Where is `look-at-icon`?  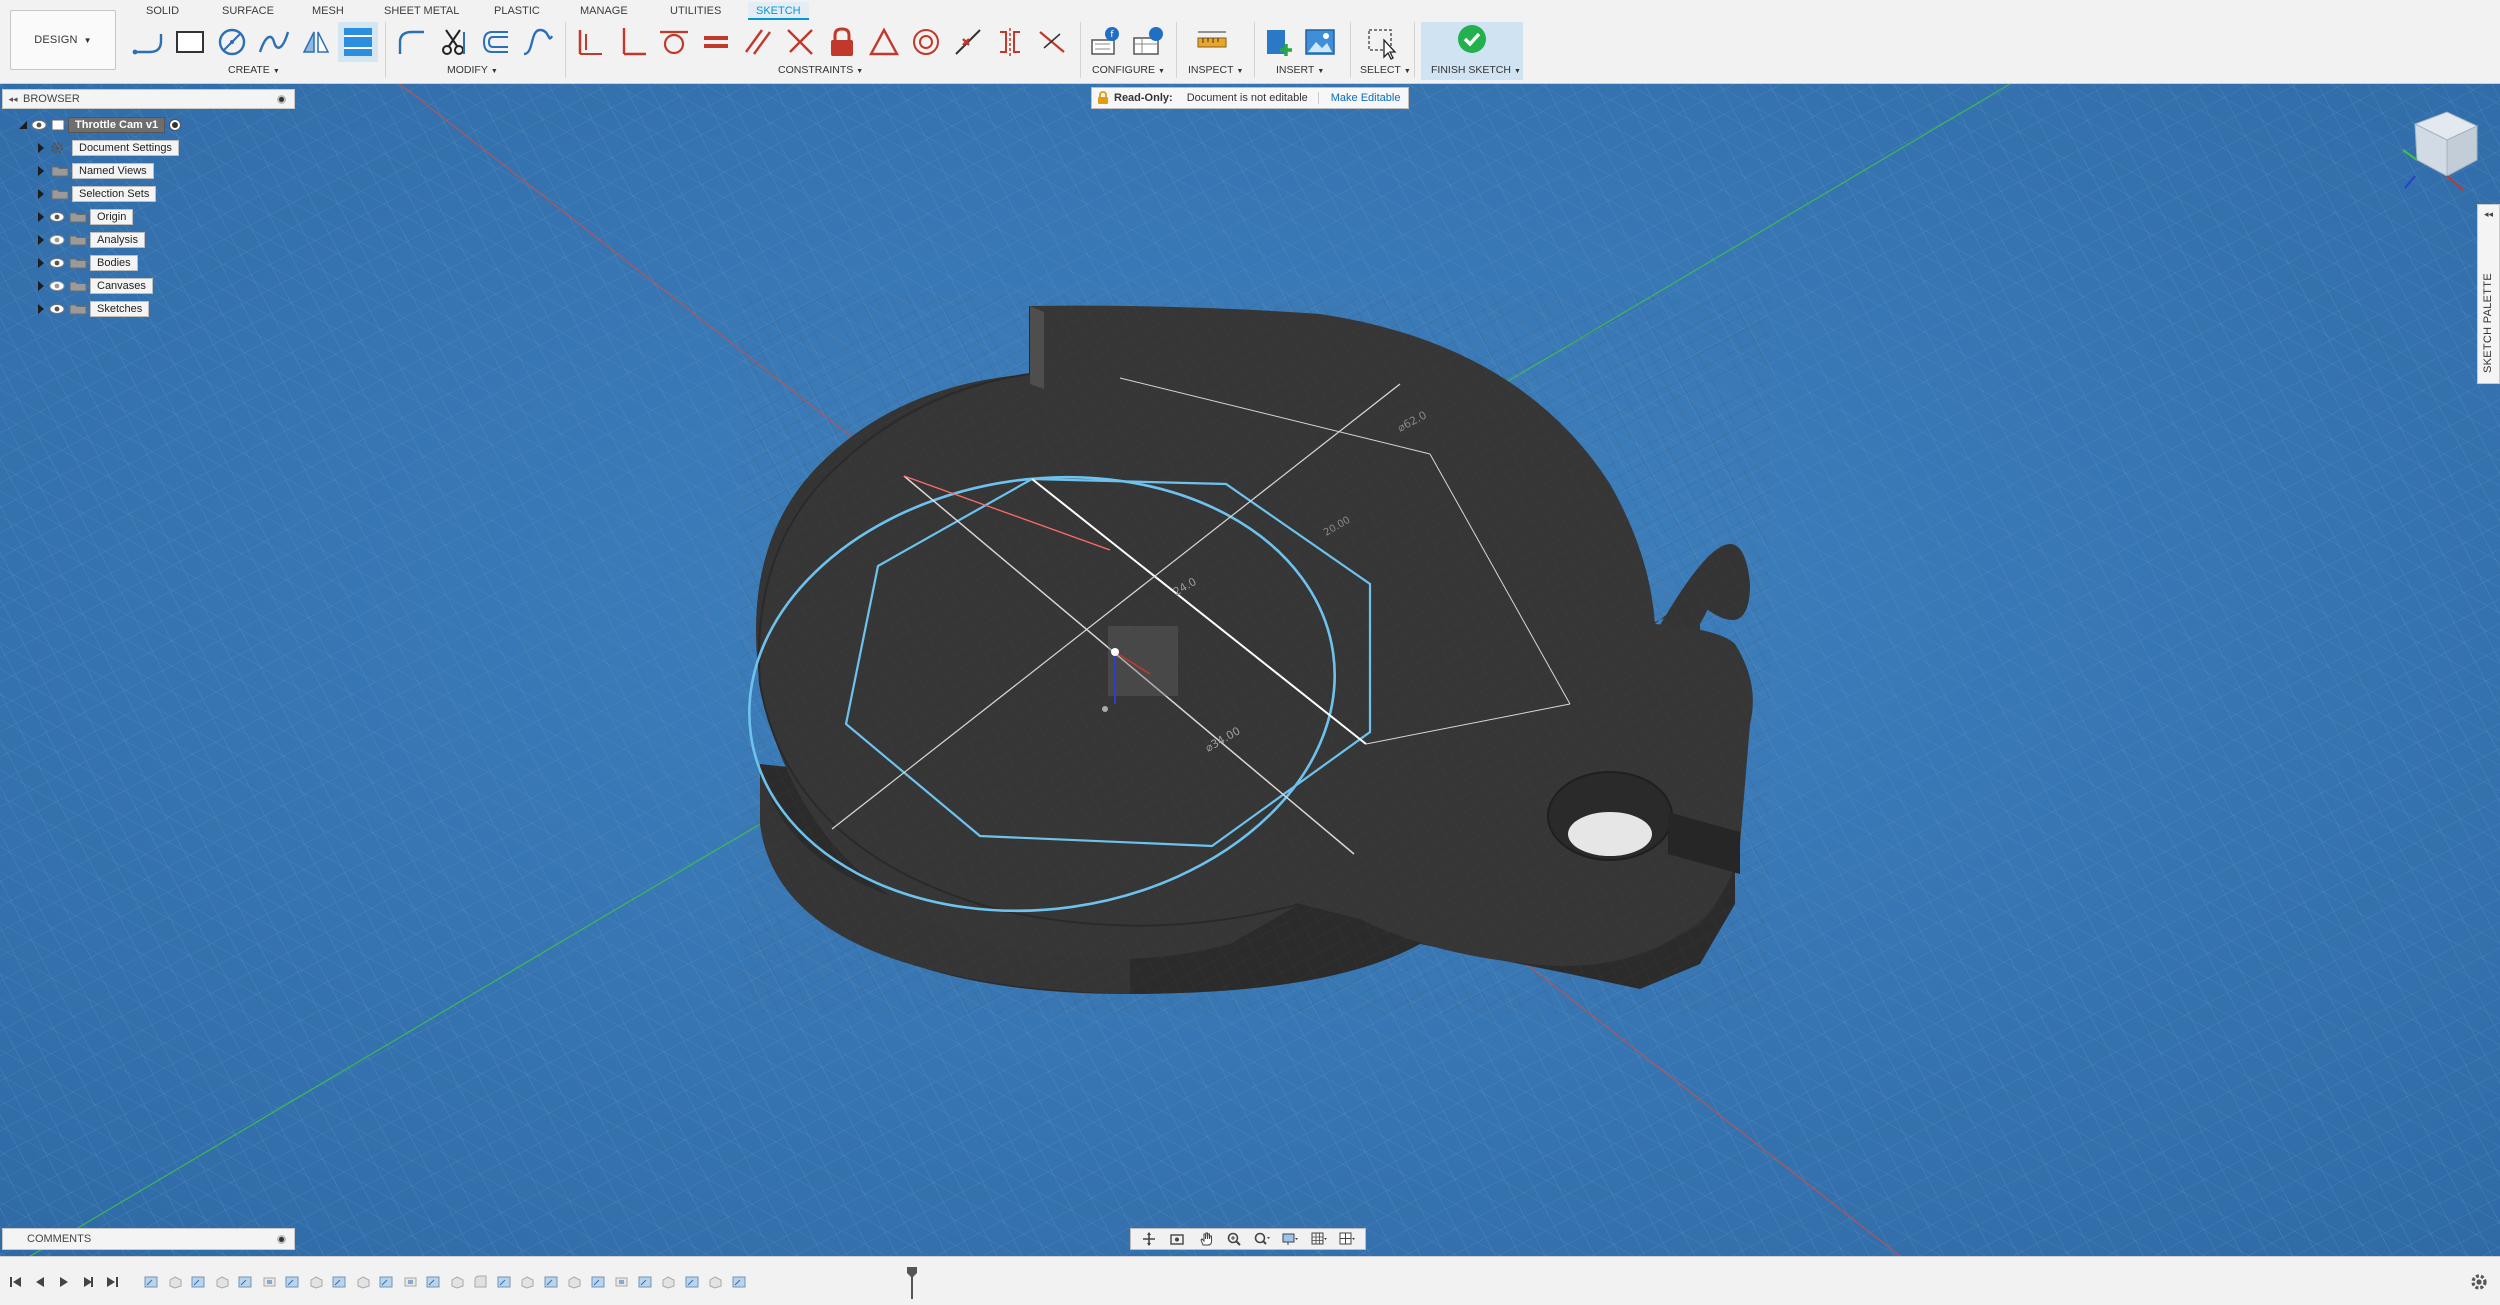
look-at-icon is located at coordinates (1177, 1239).